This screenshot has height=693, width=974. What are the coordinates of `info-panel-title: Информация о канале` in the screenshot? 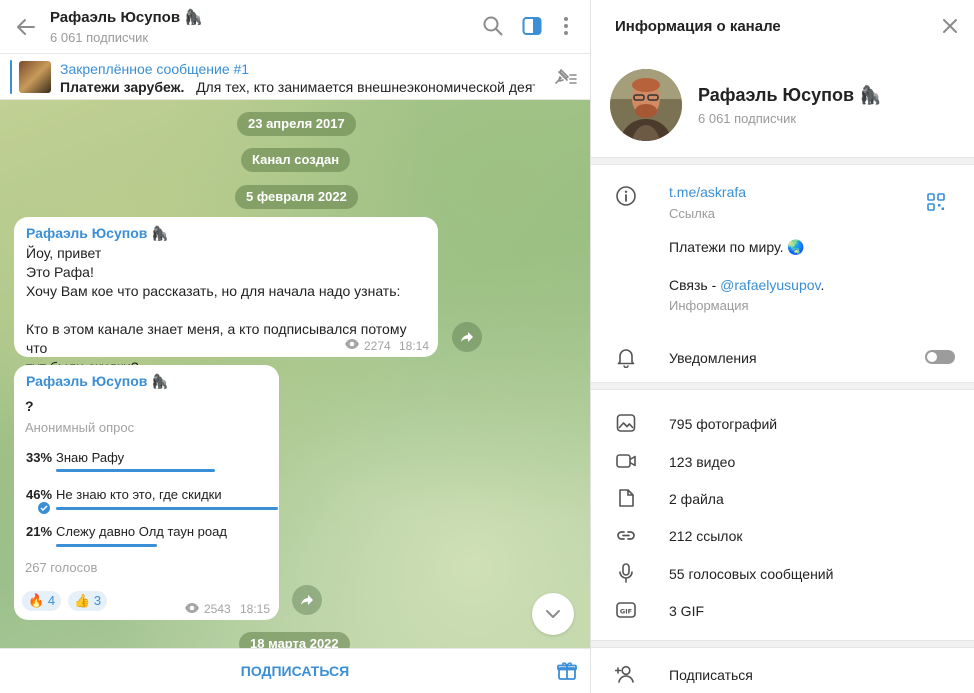 It's located at (698, 26).